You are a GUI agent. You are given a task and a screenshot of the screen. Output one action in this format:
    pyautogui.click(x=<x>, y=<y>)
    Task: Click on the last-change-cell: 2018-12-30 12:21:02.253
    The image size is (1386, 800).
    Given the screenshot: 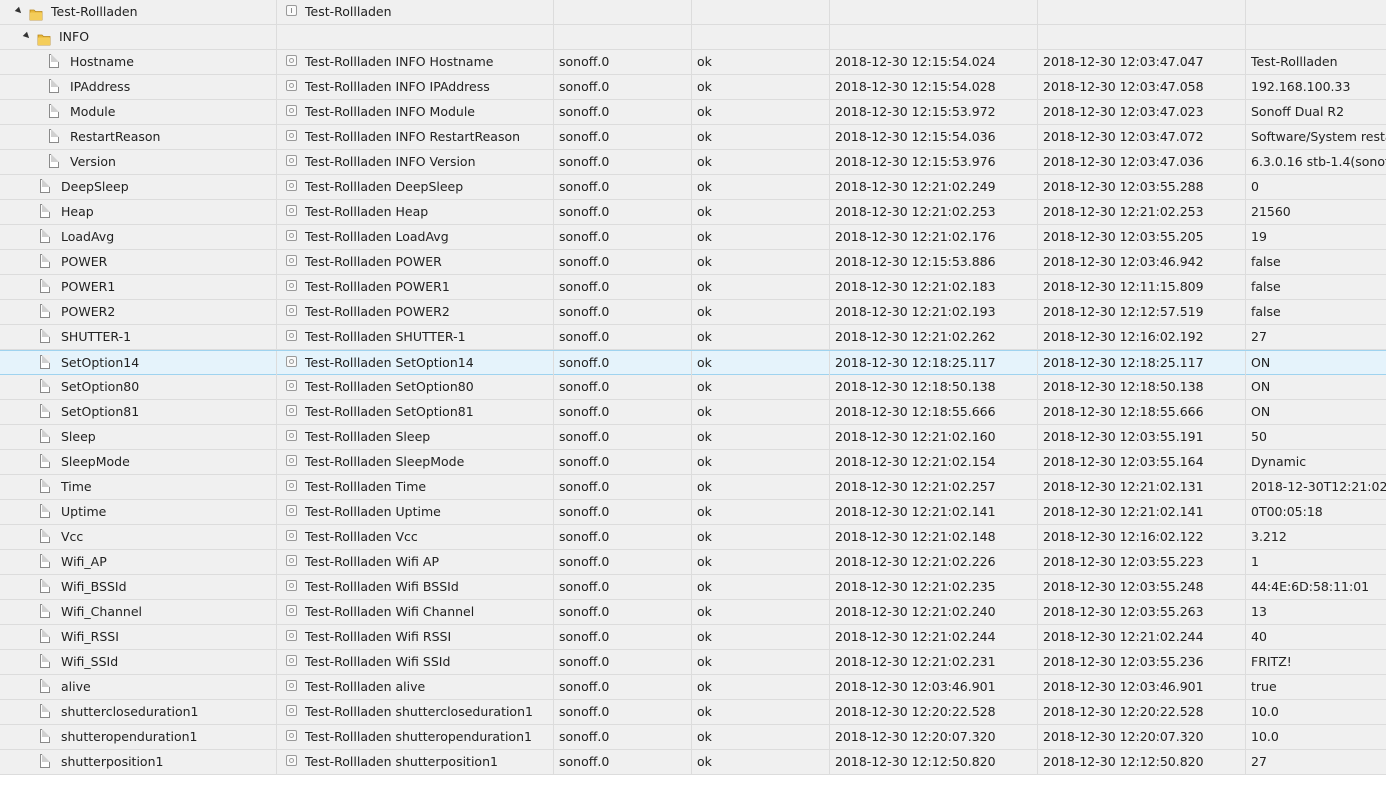 What is the action you would take?
    pyautogui.click(x=1142, y=212)
    